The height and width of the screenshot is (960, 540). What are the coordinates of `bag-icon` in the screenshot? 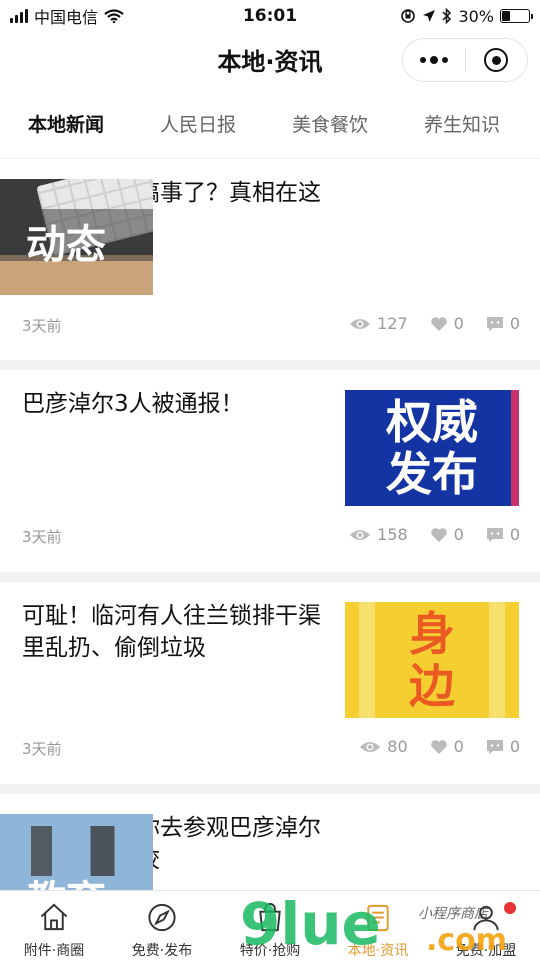 It's located at (270, 917).